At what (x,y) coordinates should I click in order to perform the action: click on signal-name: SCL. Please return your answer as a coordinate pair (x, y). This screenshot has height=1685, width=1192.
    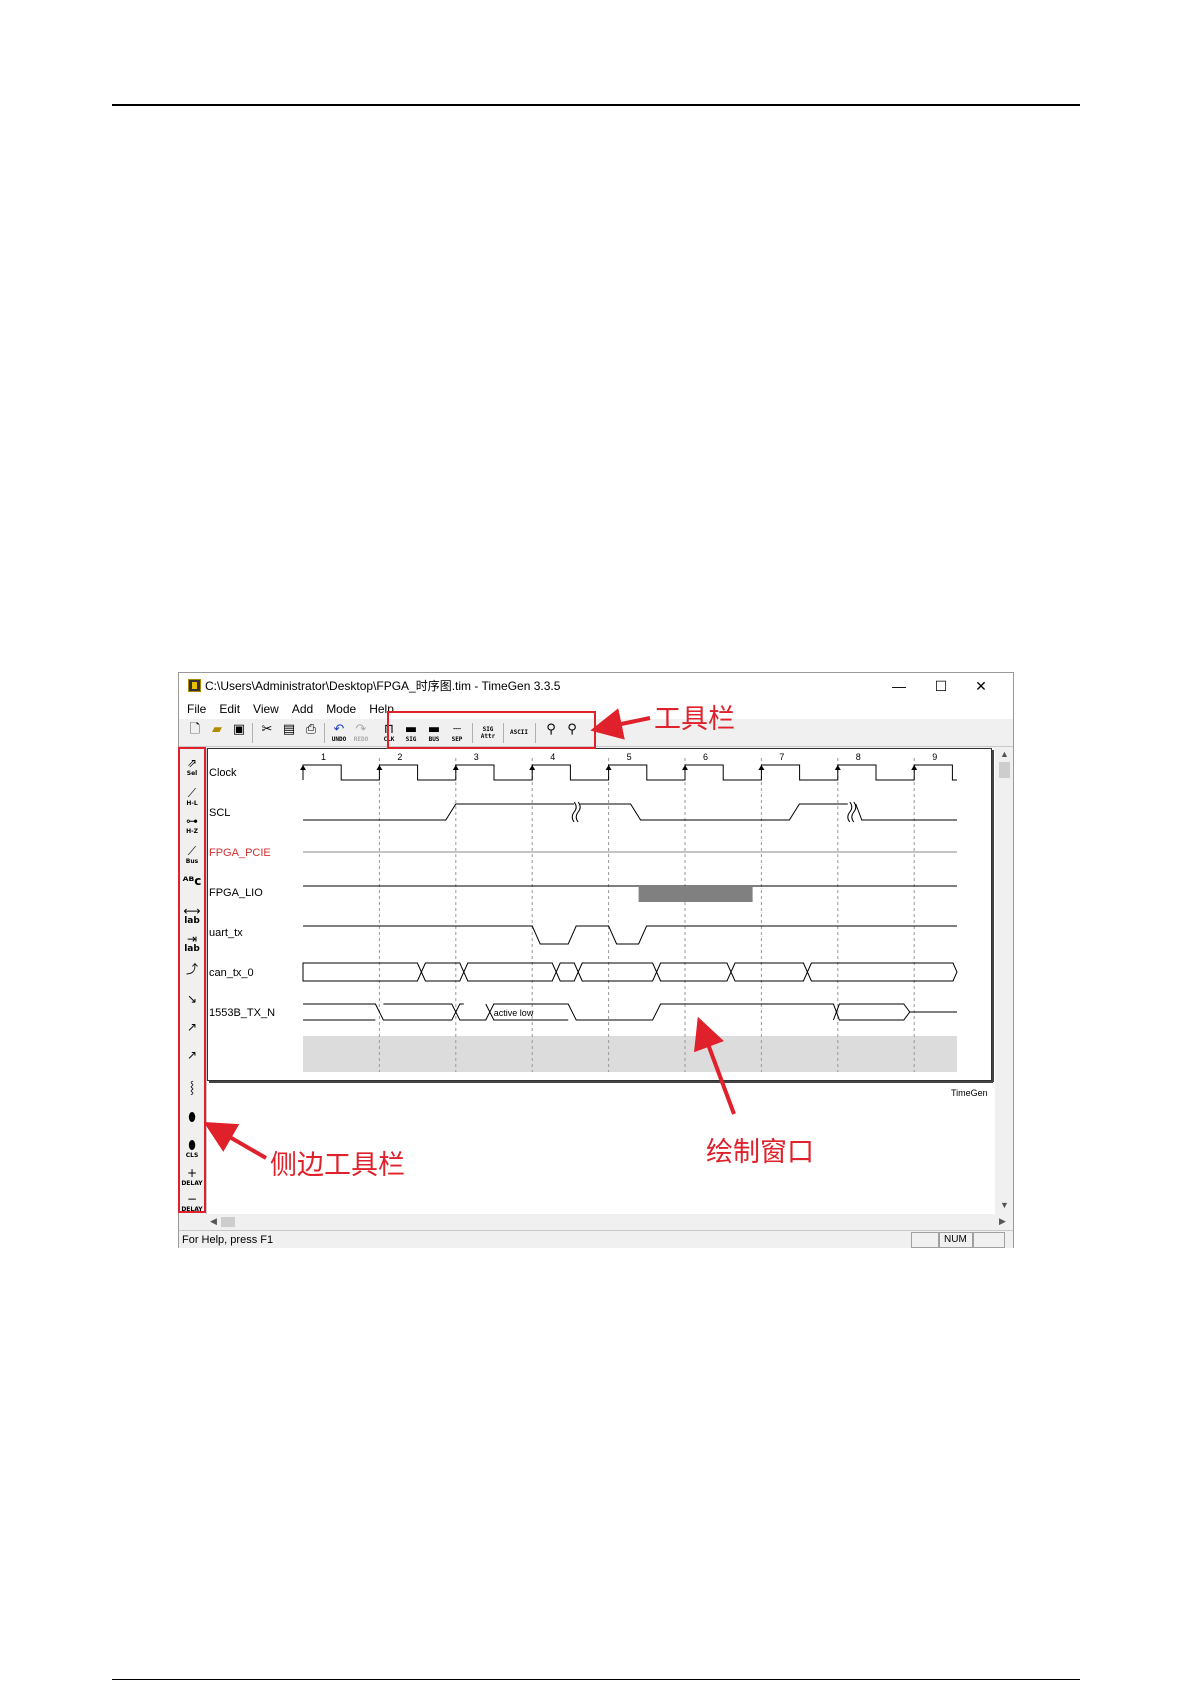
    Looking at the image, I should click on (219, 813).